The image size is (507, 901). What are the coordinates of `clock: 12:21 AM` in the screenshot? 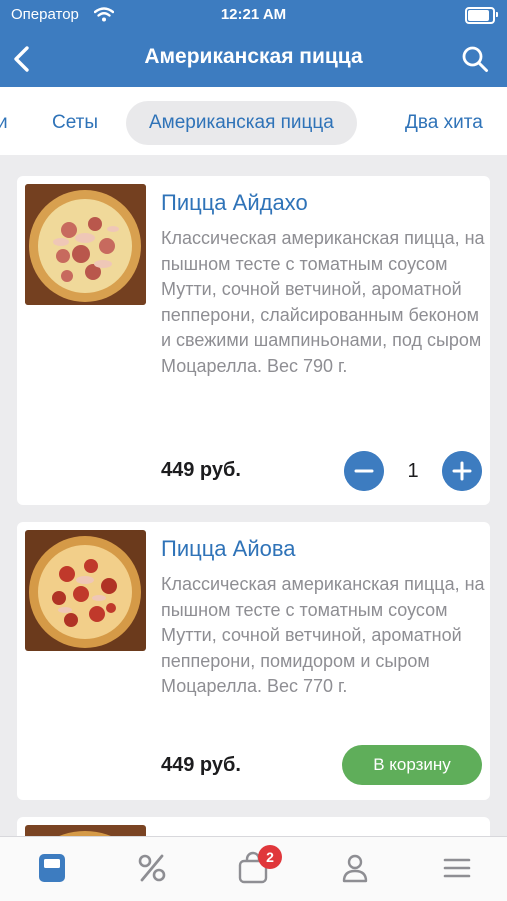 It's located at (253, 14).